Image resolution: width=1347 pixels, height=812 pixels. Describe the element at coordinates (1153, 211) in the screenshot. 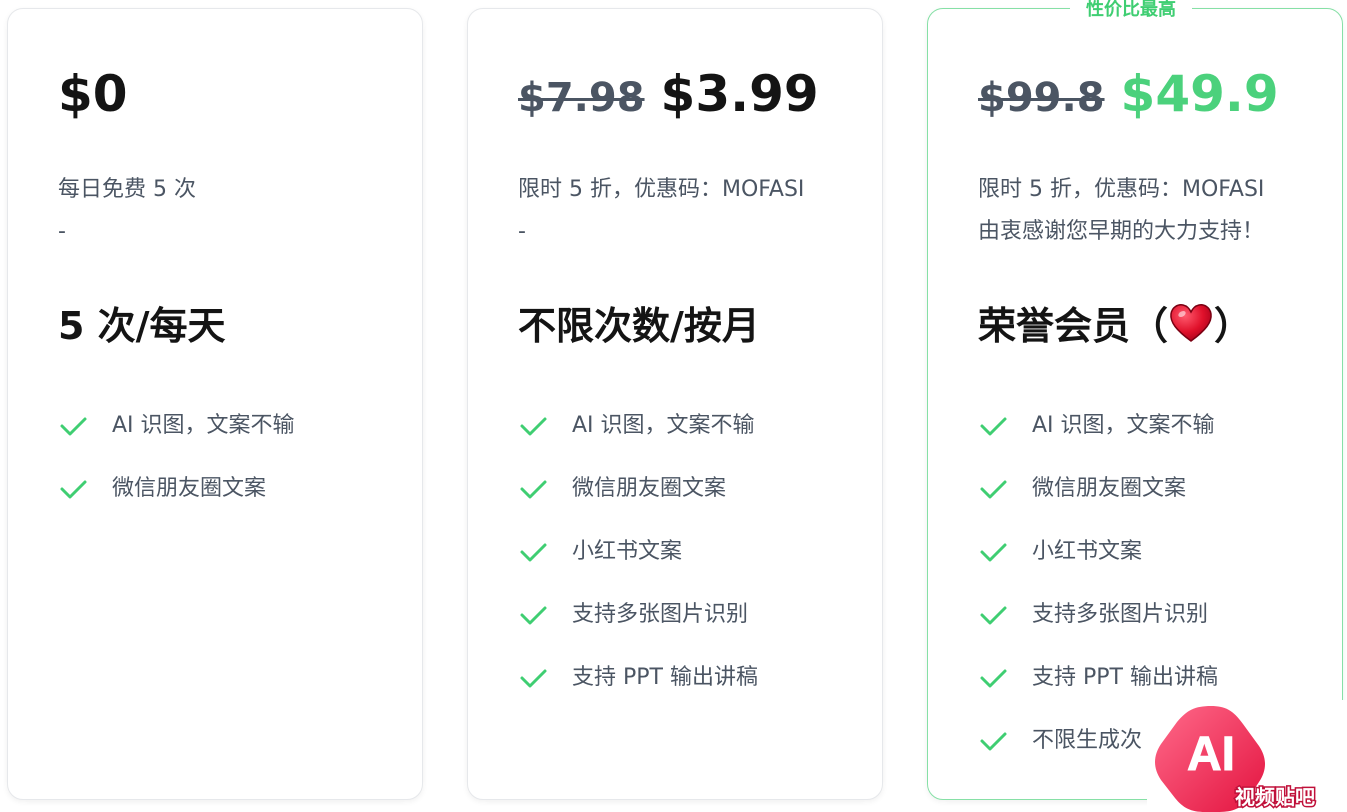

I see `plan-description: 限时 5 折，优惠码：MOFASI 由衷感谢您早期的大力支持！` at that location.